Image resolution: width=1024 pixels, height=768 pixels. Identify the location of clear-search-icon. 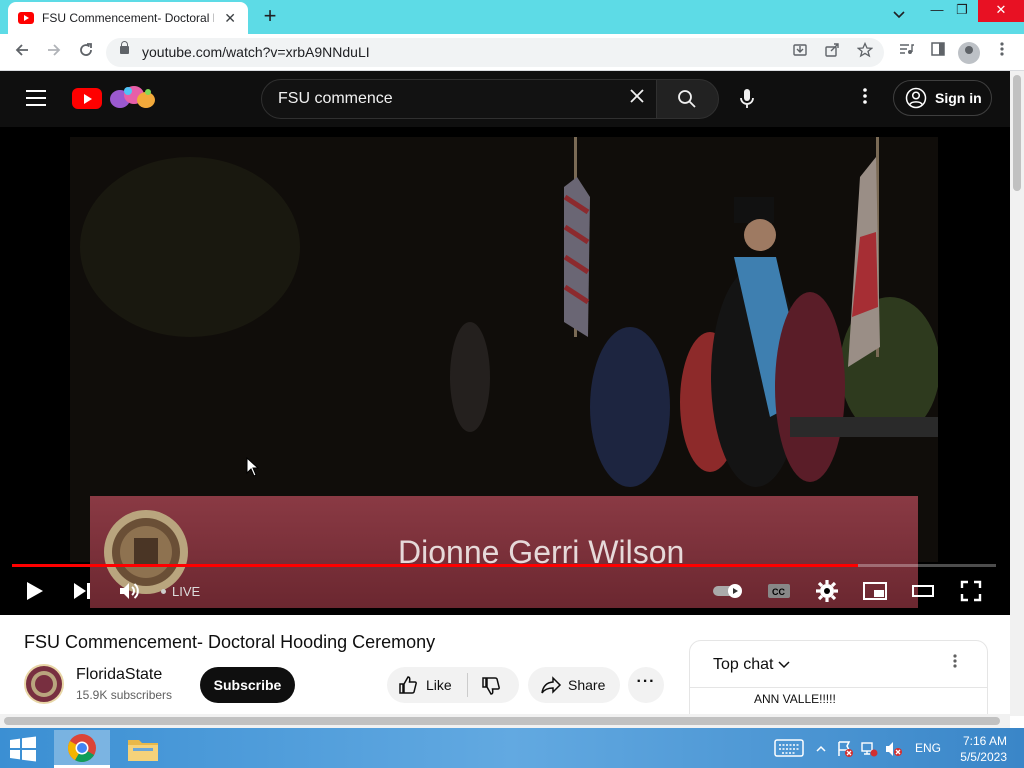
(637, 99).